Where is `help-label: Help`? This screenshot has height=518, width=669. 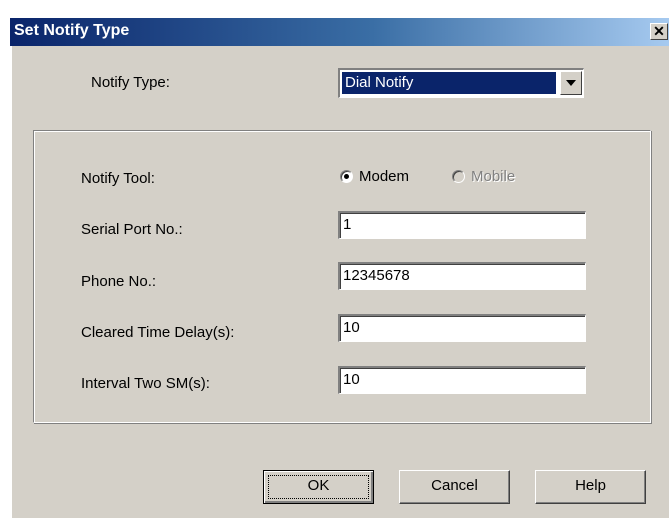
help-label: Help is located at coordinates (590, 485).